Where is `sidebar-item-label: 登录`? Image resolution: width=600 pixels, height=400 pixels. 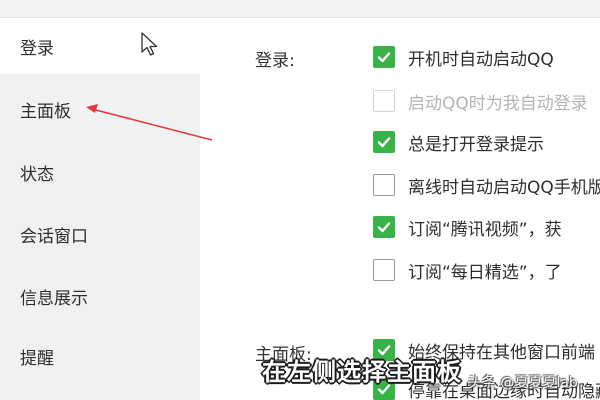
sidebar-item-label: 登录 is located at coordinates (37, 48).